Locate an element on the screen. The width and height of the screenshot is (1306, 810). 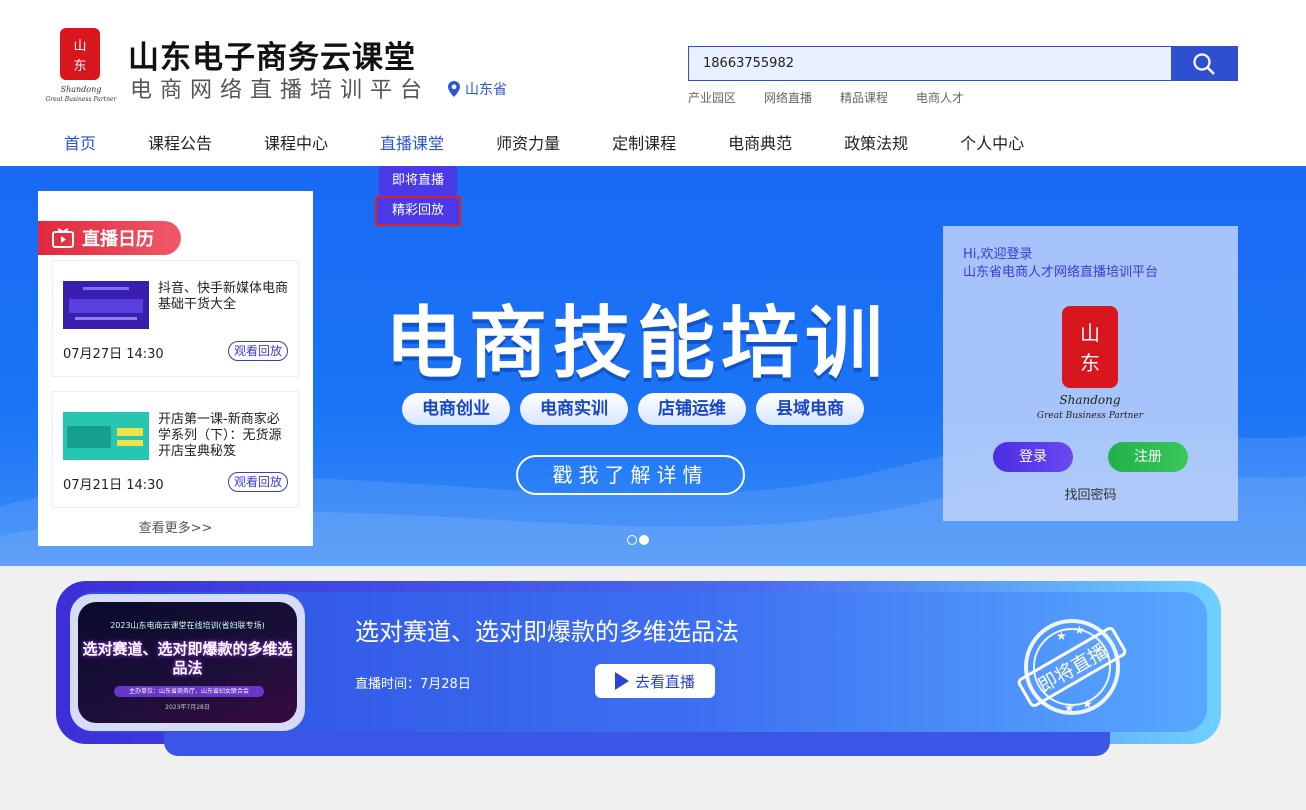
greeting-text: Hi,欢迎登录 is located at coordinates (998, 254).